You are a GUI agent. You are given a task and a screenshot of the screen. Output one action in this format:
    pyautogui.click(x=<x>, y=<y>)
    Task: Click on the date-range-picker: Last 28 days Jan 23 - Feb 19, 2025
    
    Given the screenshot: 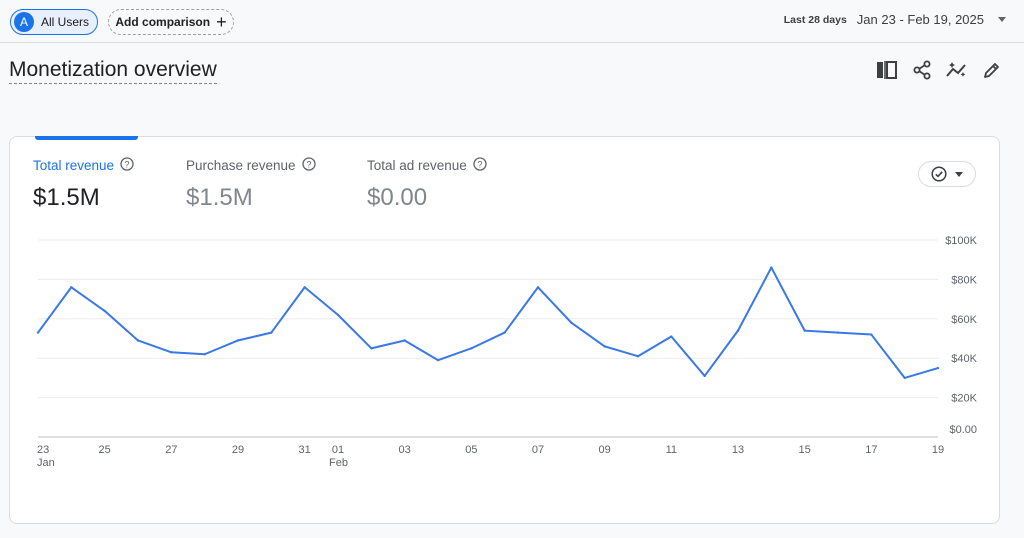 What is the action you would take?
    pyautogui.click(x=895, y=19)
    